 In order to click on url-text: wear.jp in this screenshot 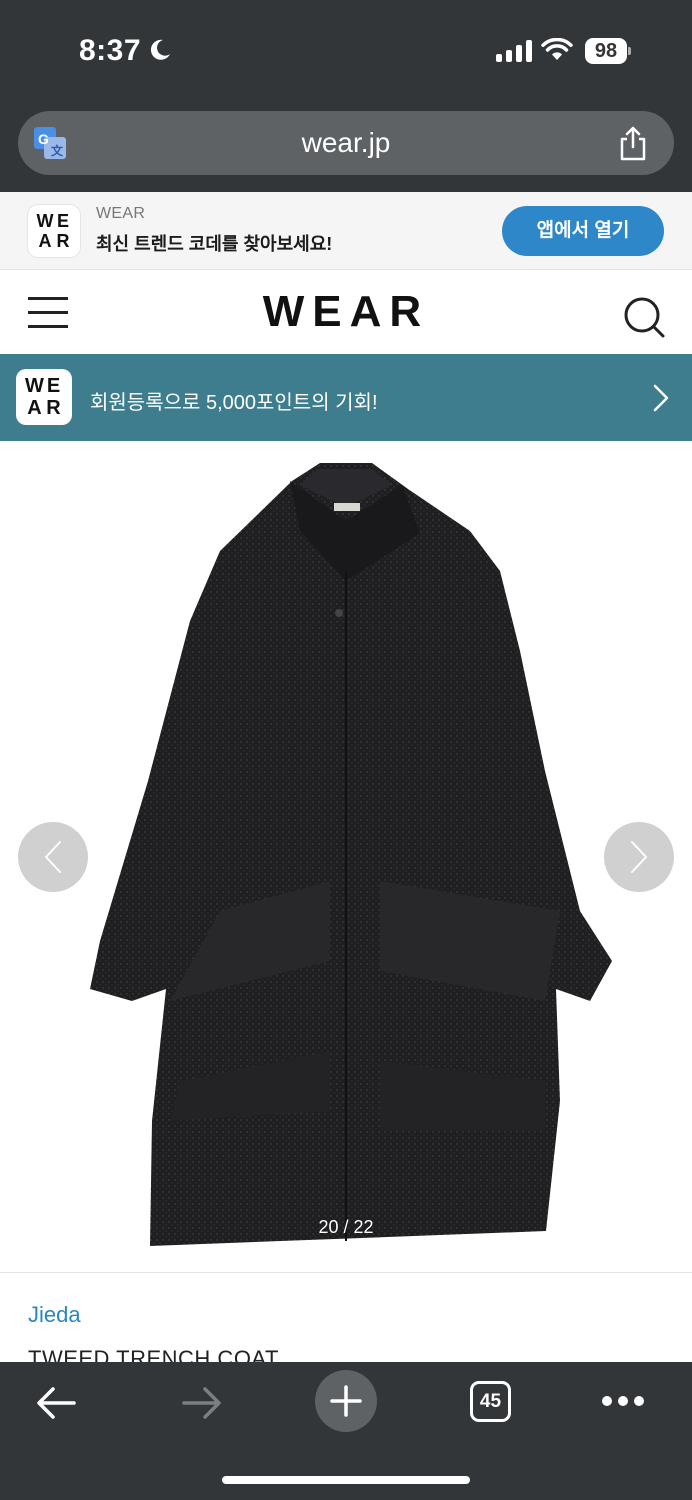, I will do `click(346, 143)`.